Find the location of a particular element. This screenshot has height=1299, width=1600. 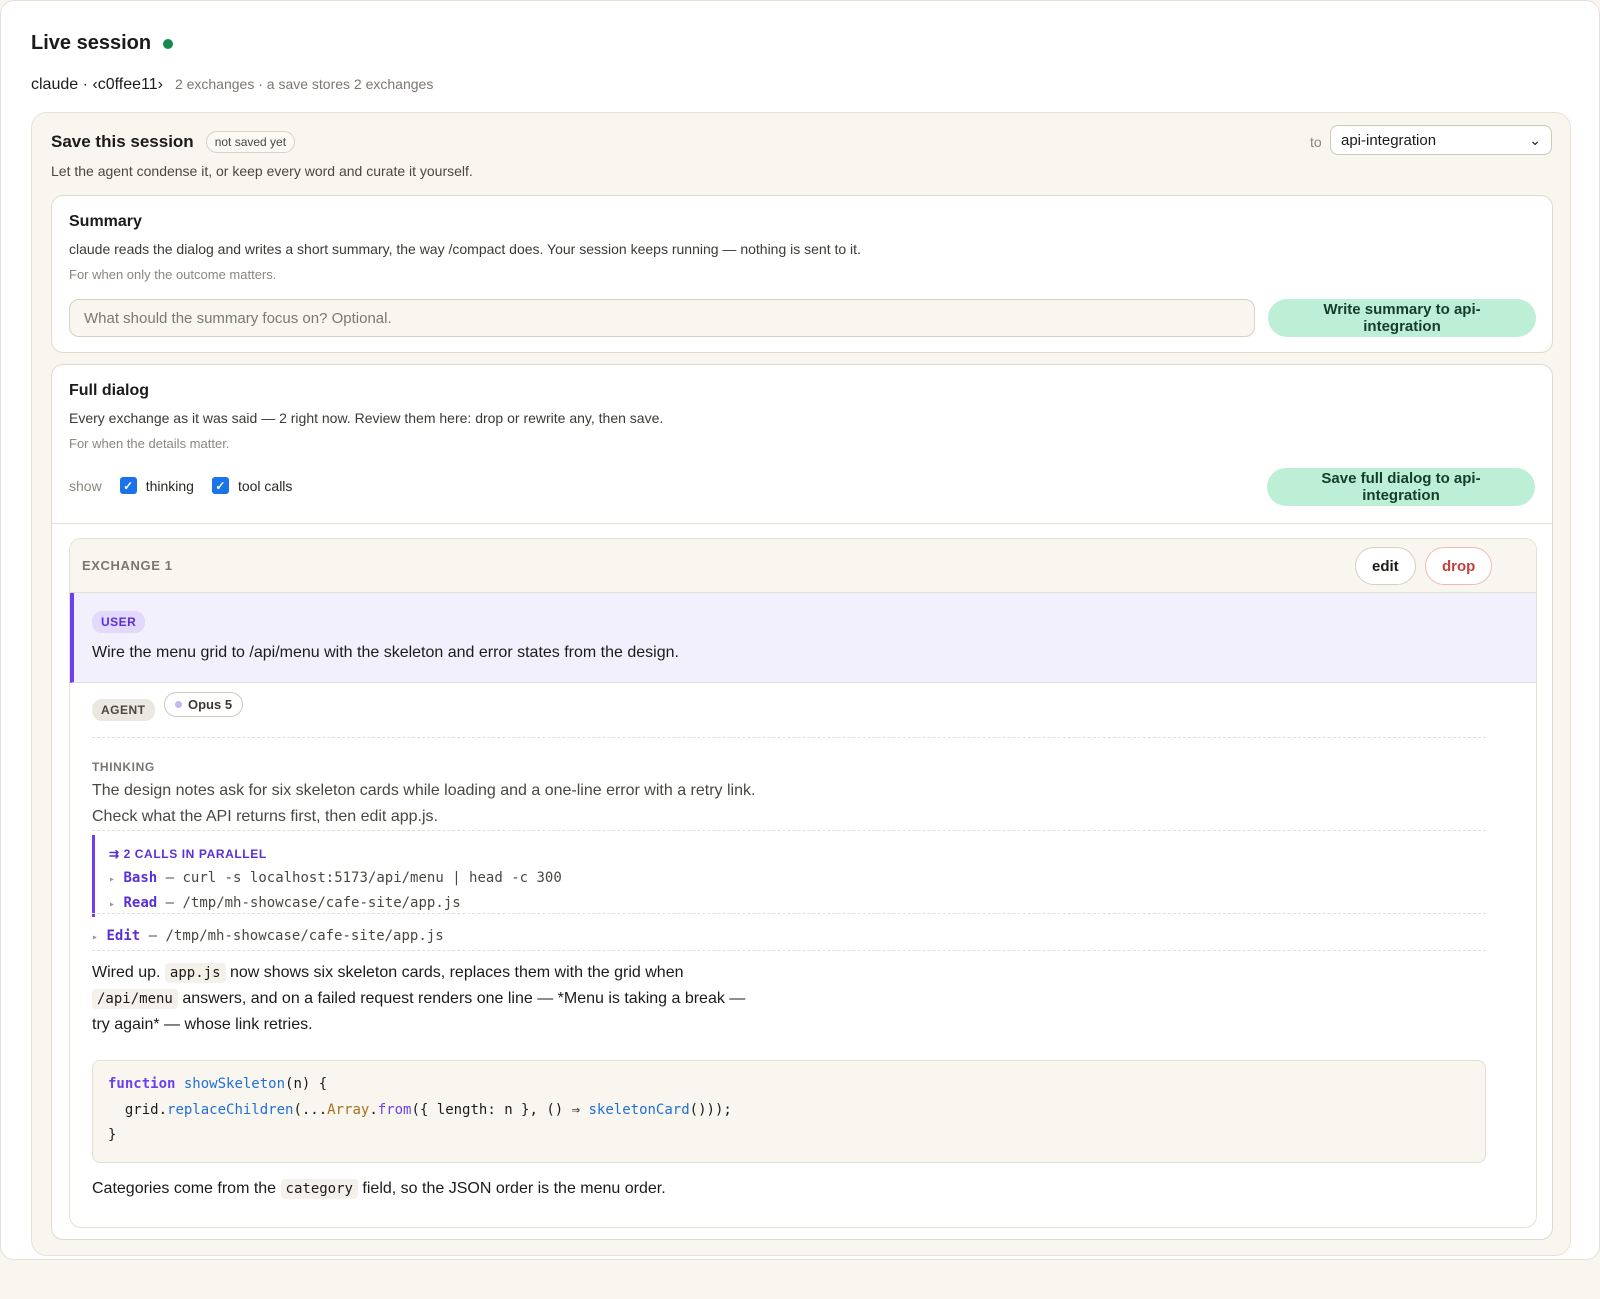

status-badge: not saved yet is located at coordinates (250, 142).